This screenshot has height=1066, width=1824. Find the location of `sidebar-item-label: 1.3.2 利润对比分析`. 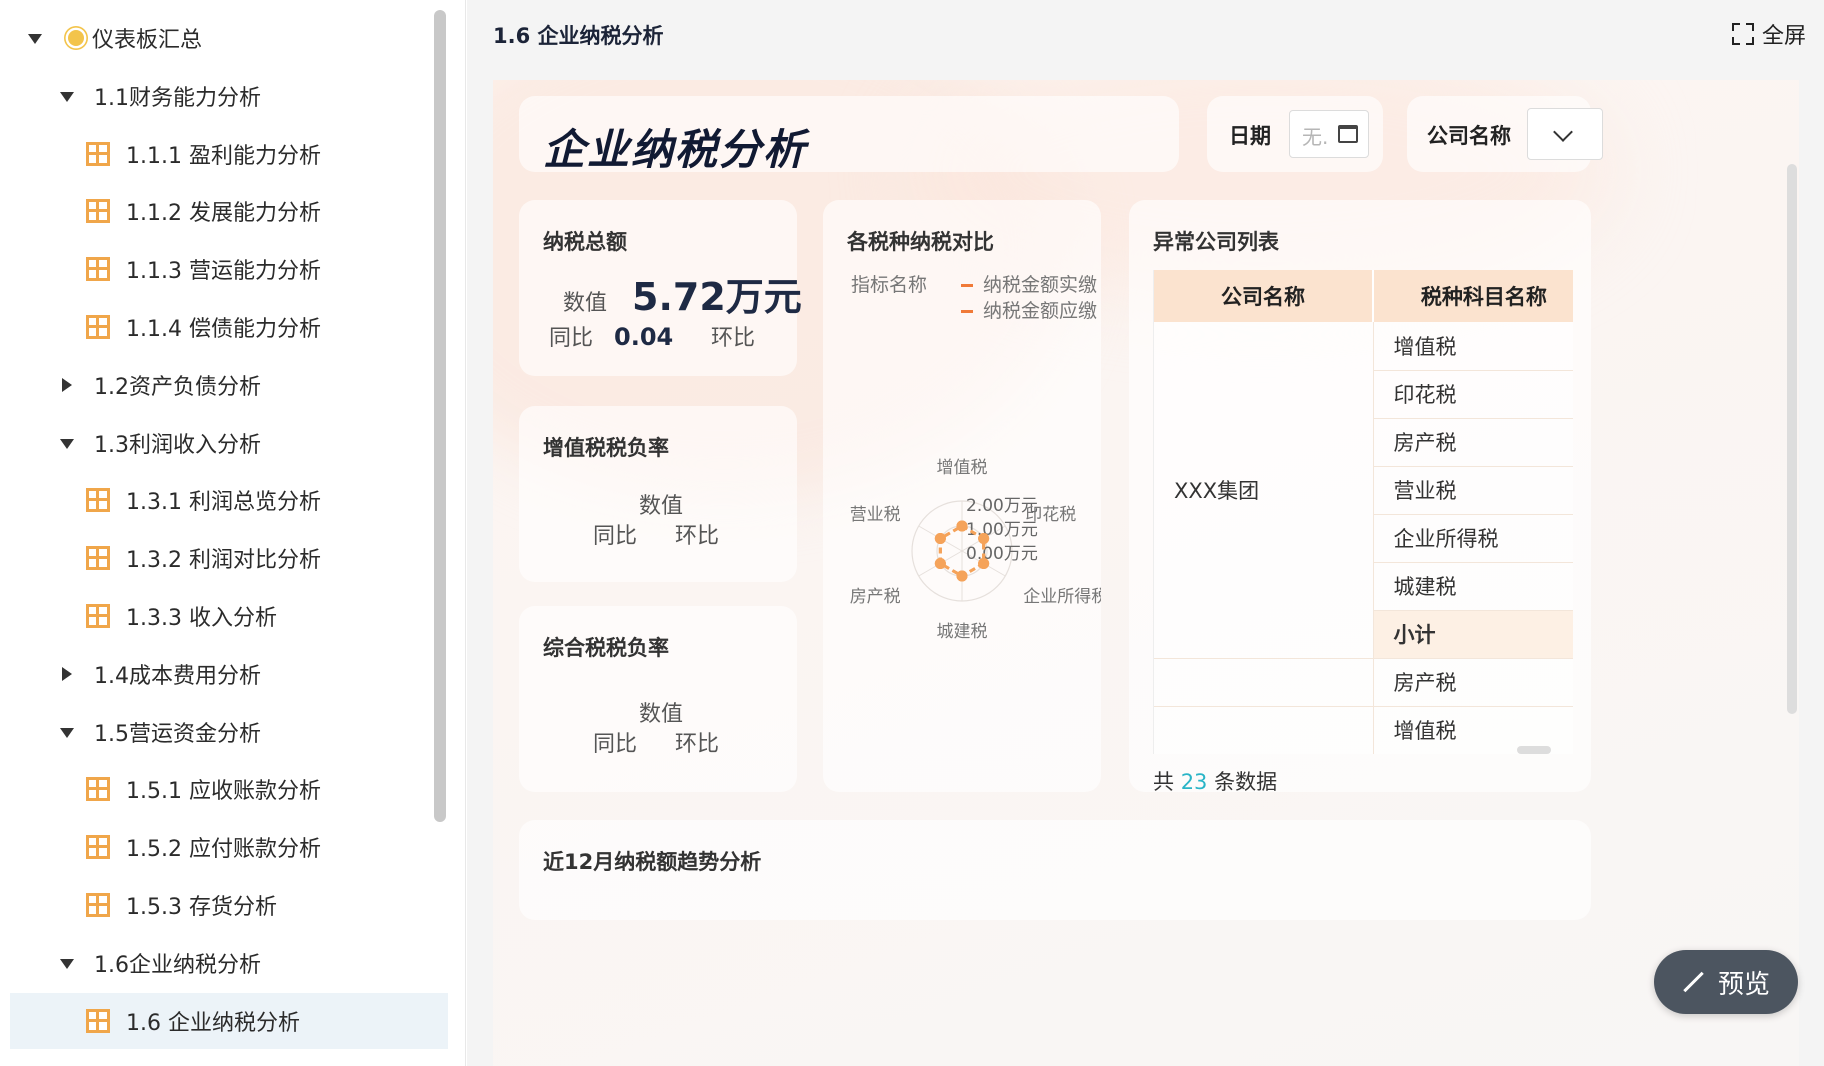

sidebar-item-label: 1.3.2 利润对比分析 is located at coordinates (223, 561).